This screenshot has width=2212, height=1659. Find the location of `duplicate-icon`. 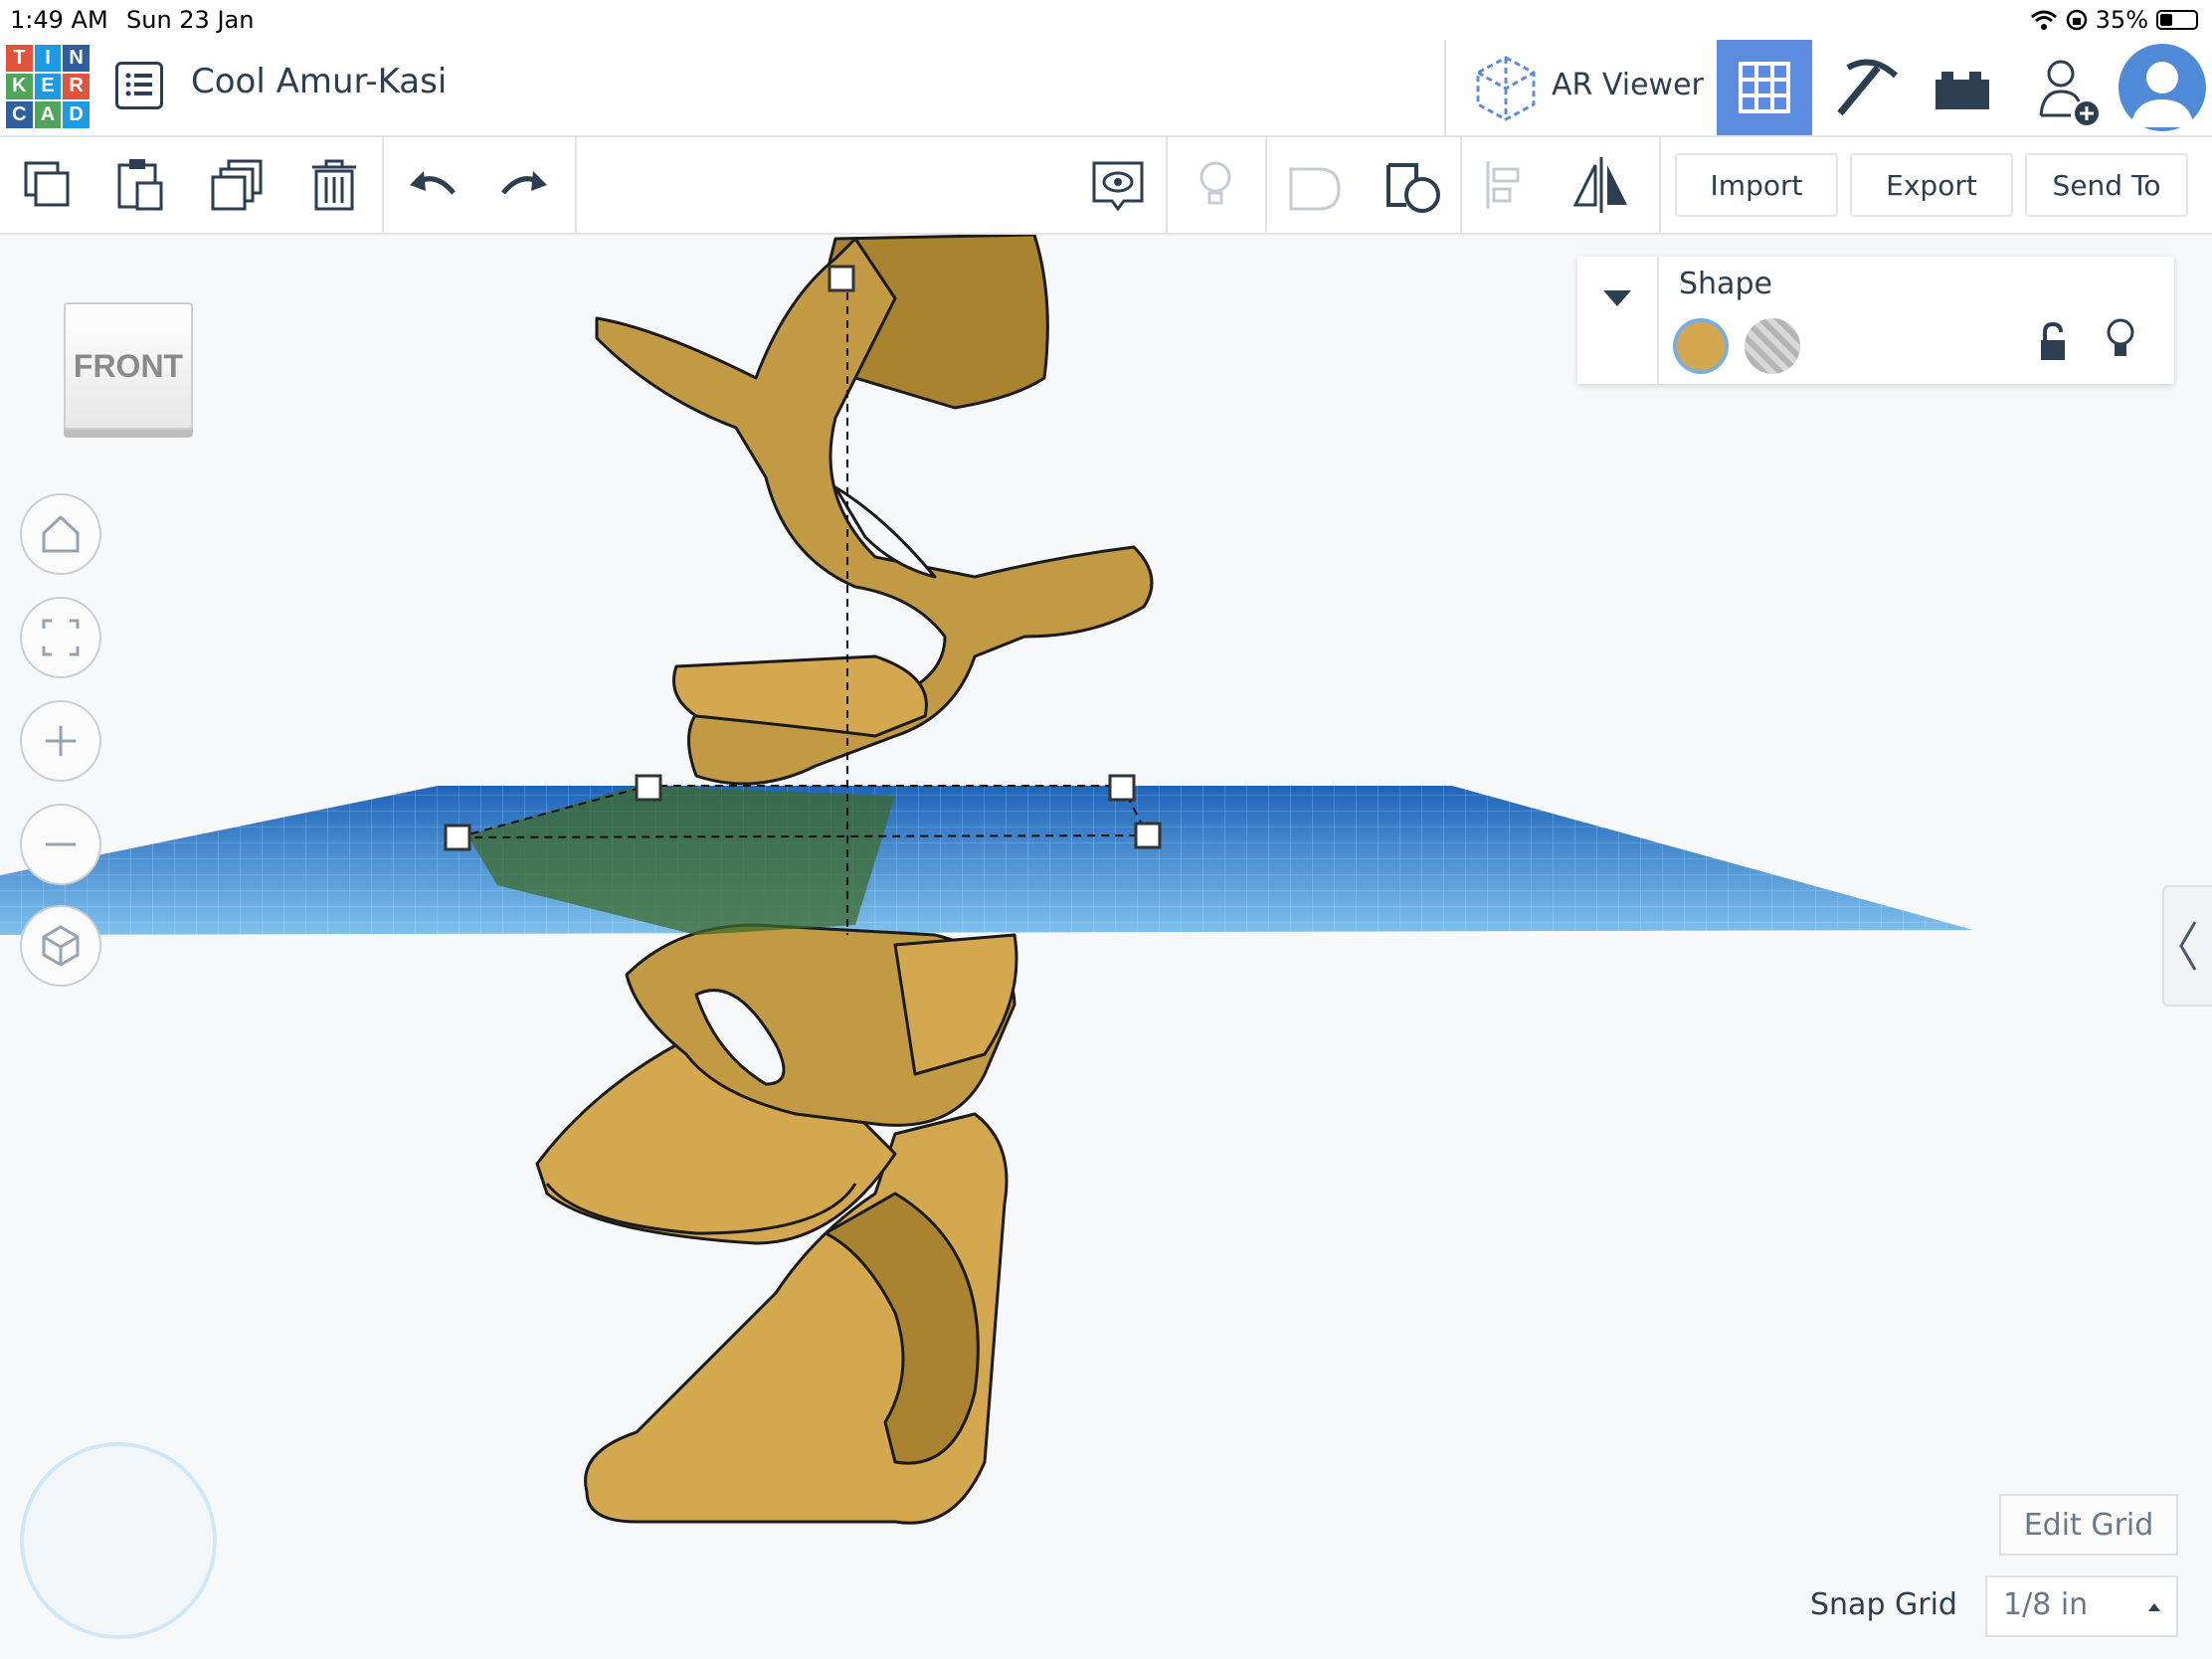

duplicate-icon is located at coordinates (237, 185).